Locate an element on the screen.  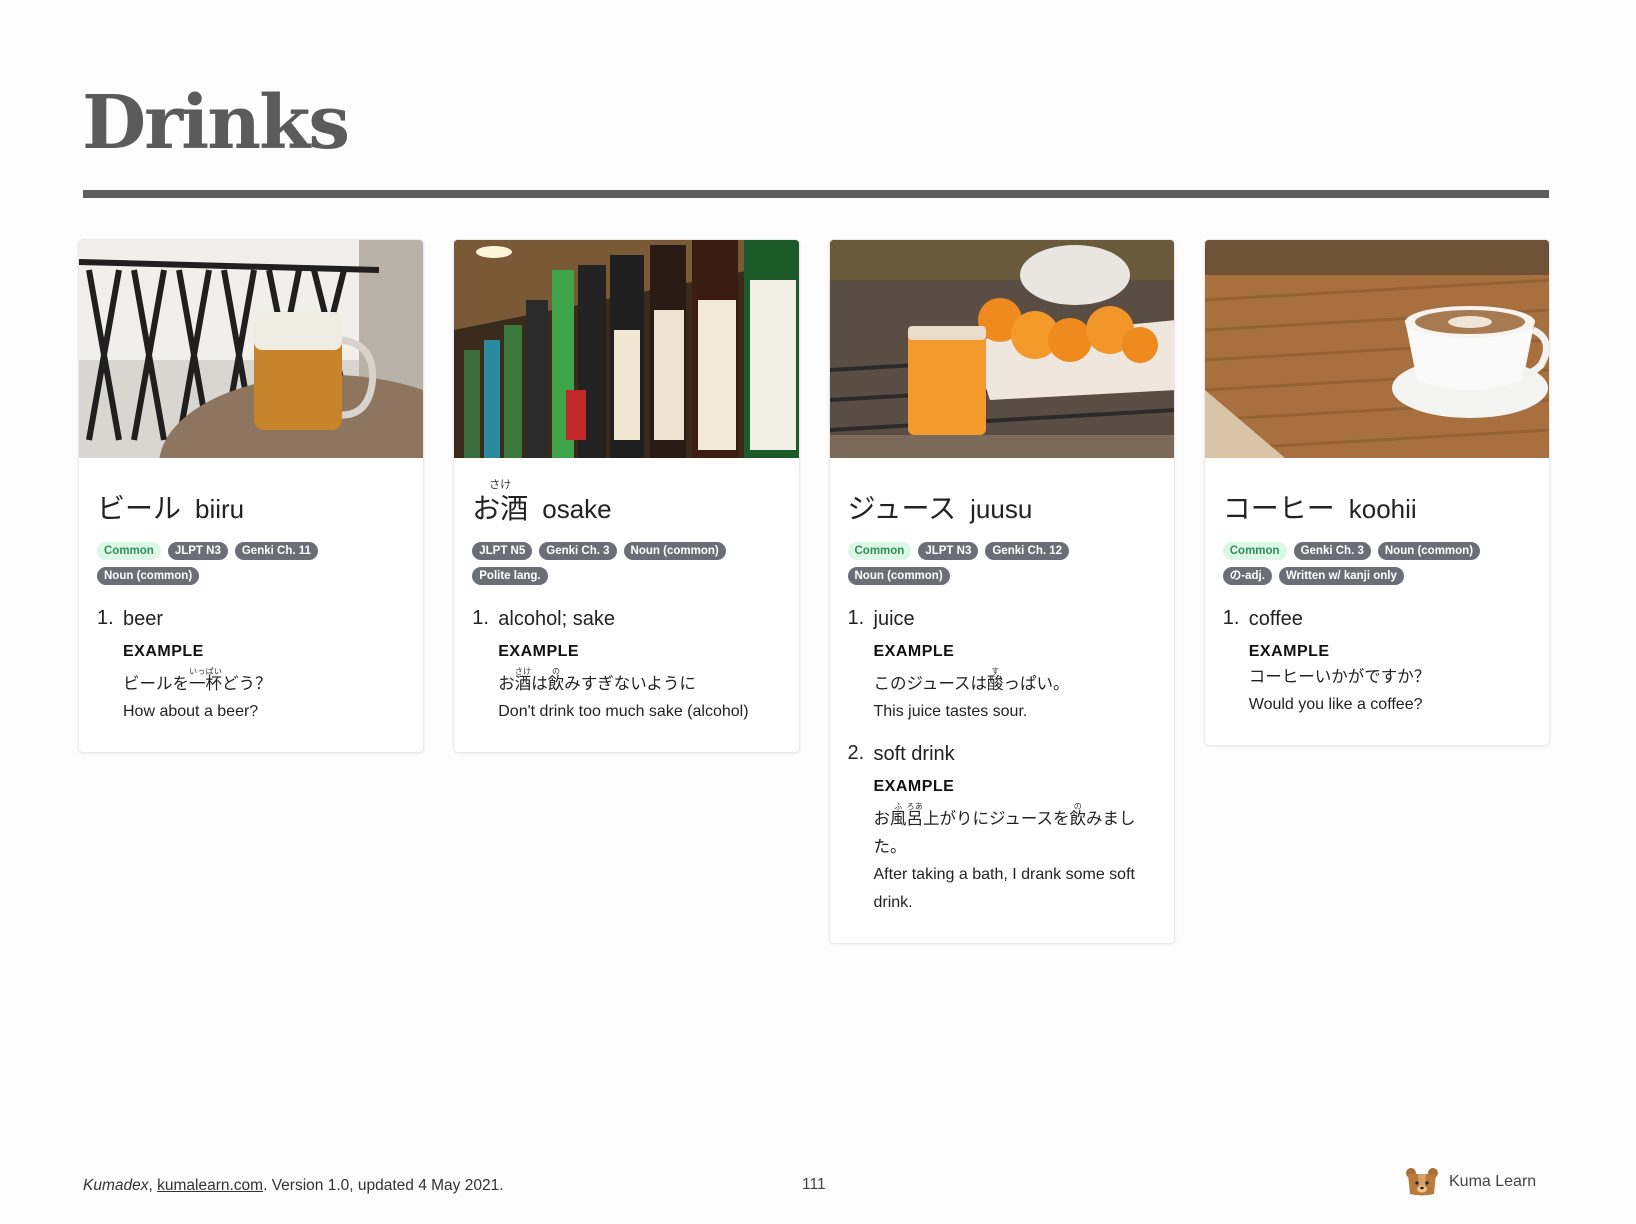
headword-romaji: osake is located at coordinates (577, 509).